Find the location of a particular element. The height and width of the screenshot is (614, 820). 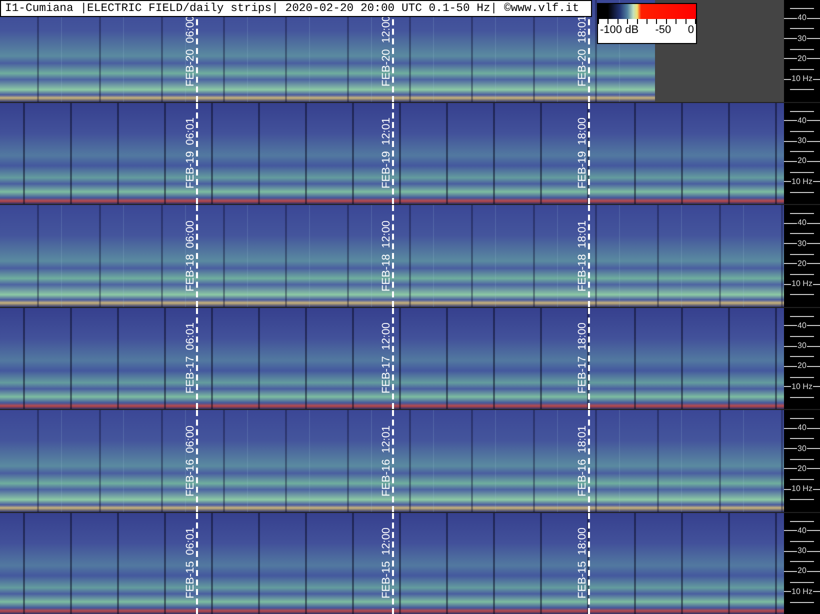

time-marker-label: FEB-15 12:00 is located at coordinates (386, 563).